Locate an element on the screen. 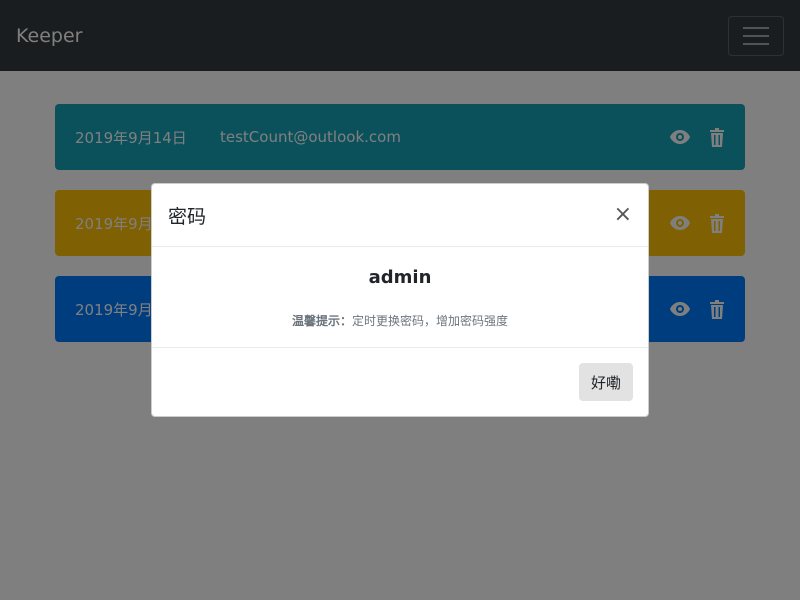 The width and height of the screenshot is (800, 600). hint-label: 温馨提示： is located at coordinates (321, 321).